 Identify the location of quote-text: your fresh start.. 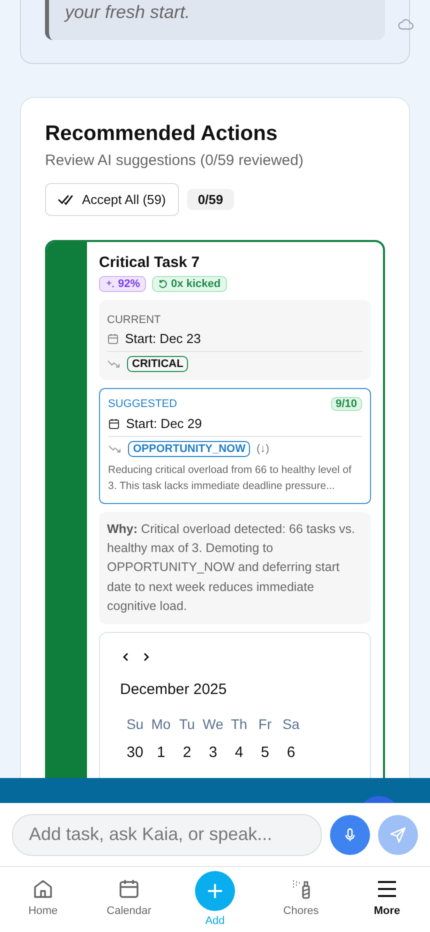
(127, 12).